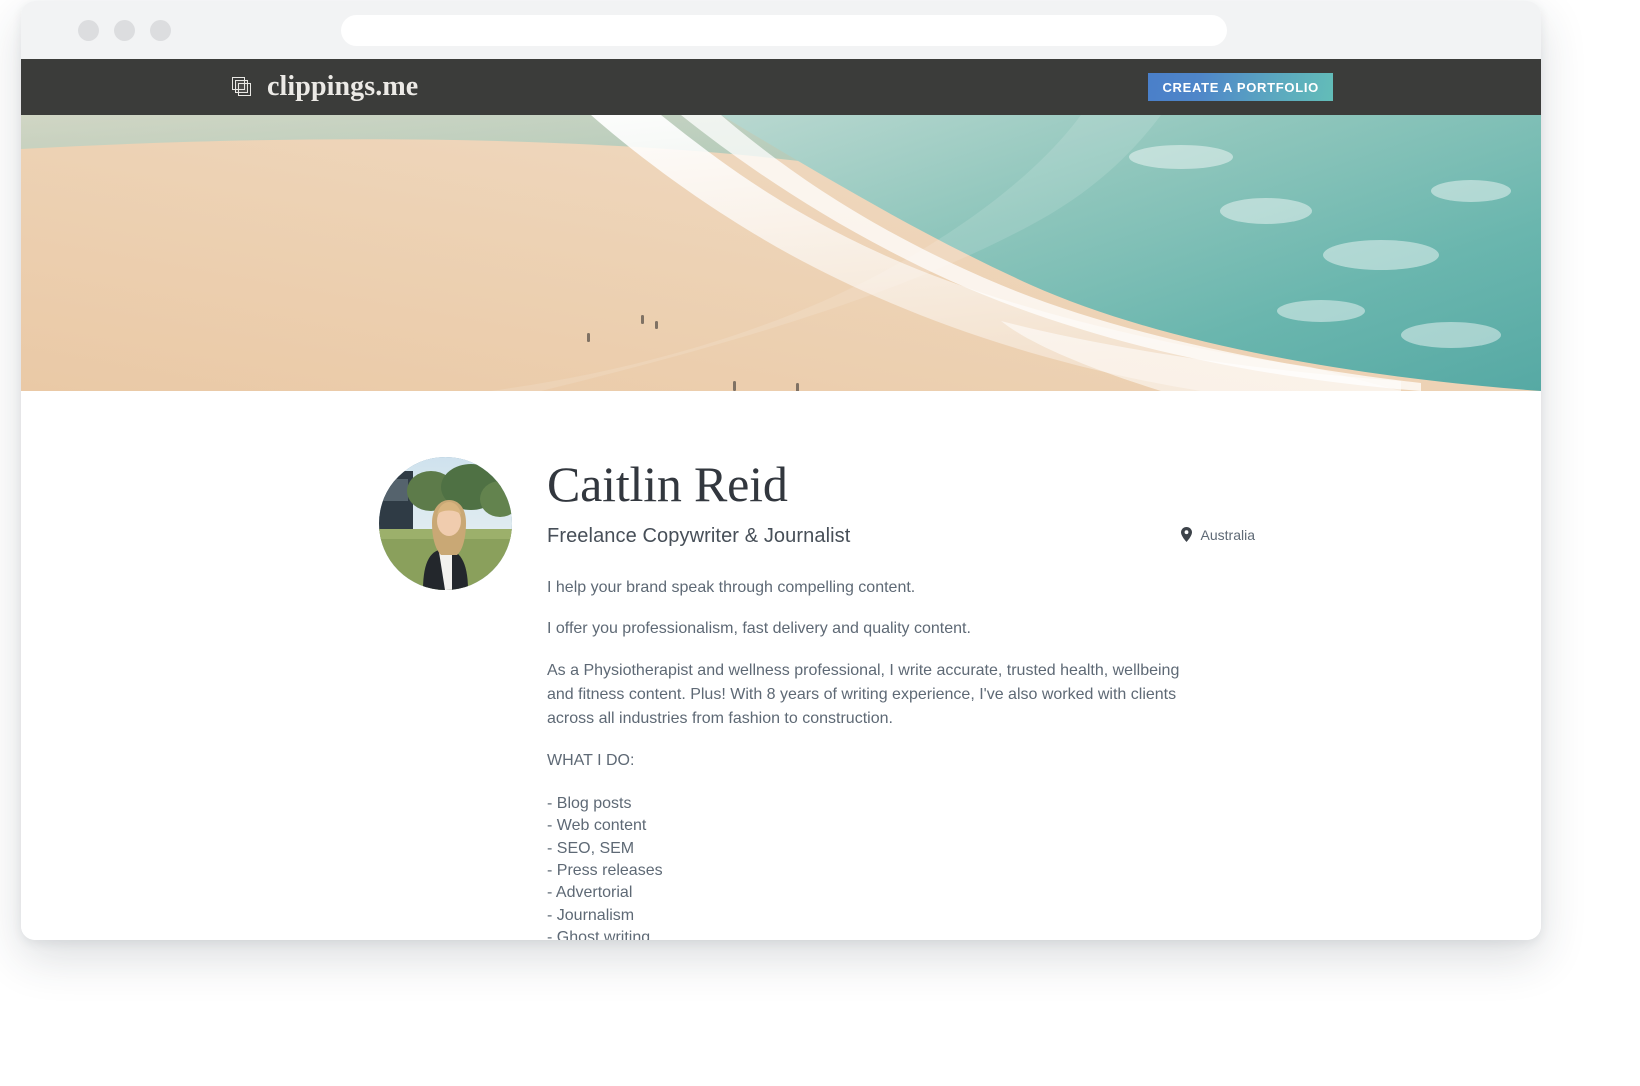  I want to click on create-a-portfolio-button: CREATE A PORTFOLIO, so click(1240, 87).